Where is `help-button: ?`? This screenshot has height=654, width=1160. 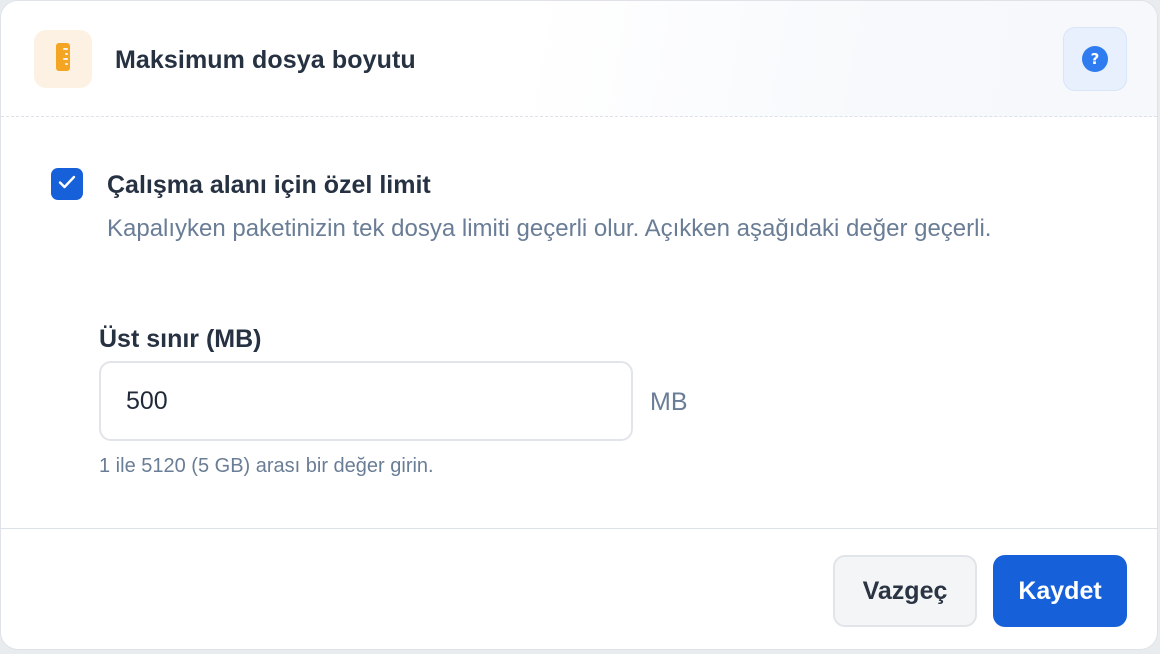 help-button: ? is located at coordinates (1095, 59).